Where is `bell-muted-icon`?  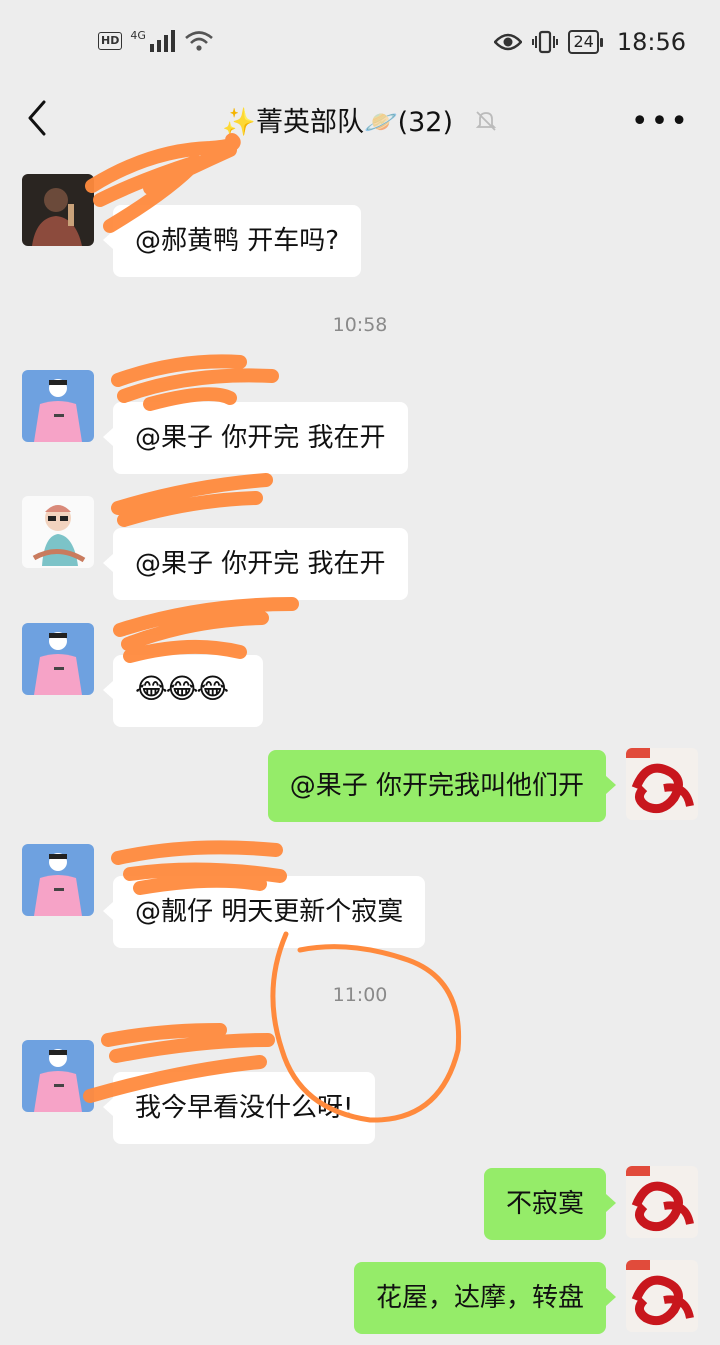 bell-muted-icon is located at coordinates (485, 121).